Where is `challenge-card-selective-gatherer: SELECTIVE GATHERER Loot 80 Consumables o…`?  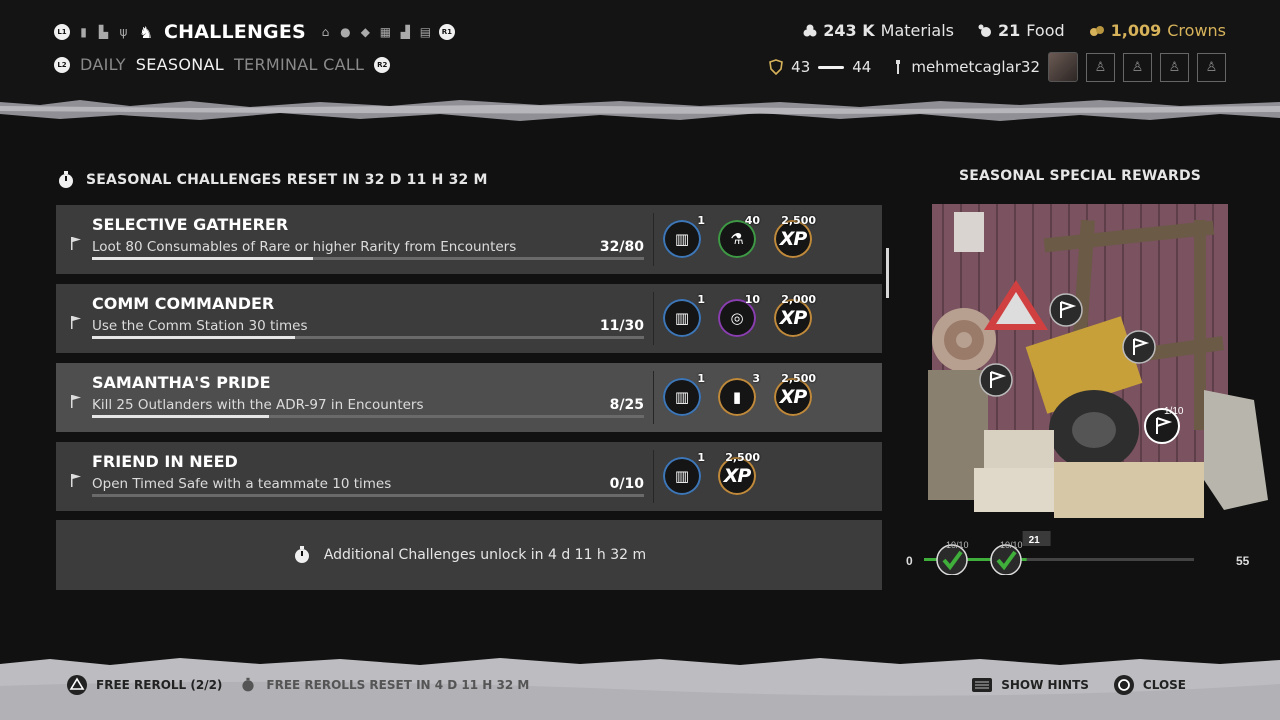 challenge-card-selective-gatherer: SELECTIVE GATHERER Loot 80 Consumables o… is located at coordinates (469, 239).